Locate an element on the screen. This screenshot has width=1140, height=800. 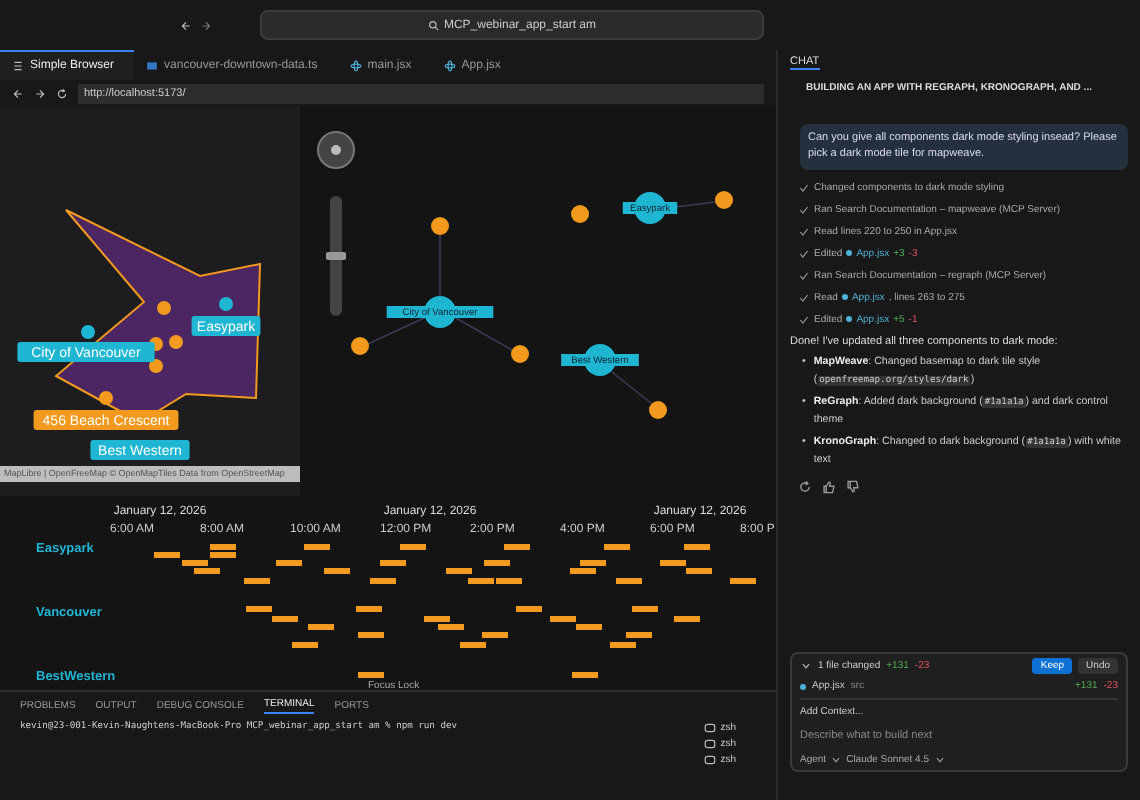
reload-icon is located at coordinates (62, 93).